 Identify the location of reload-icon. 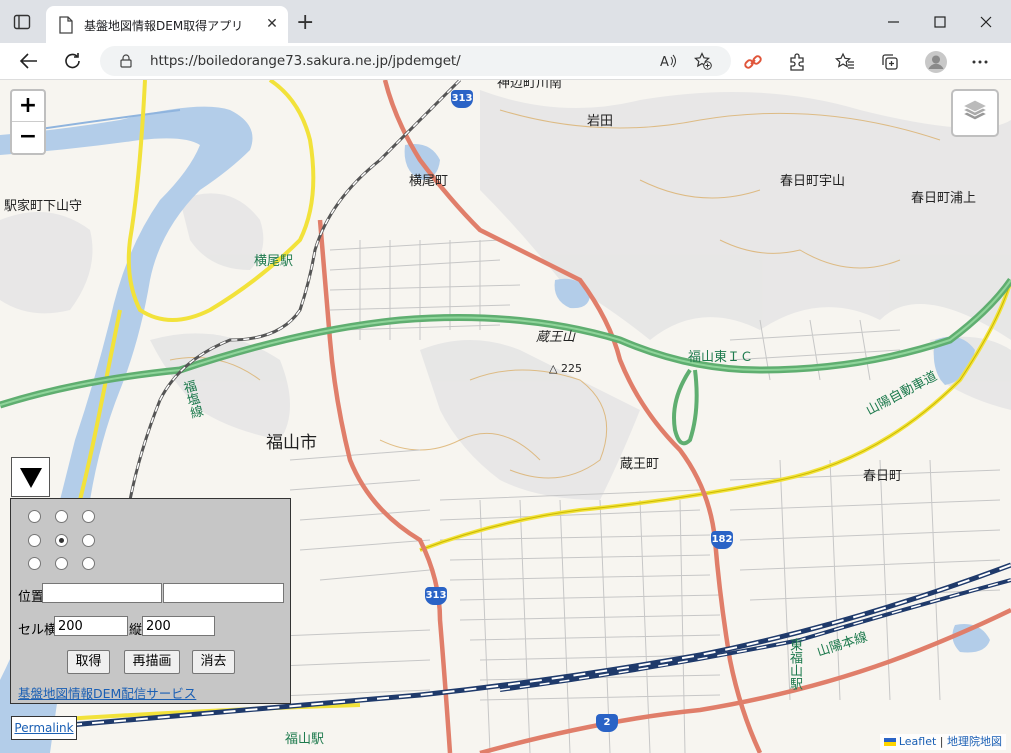
(73, 61).